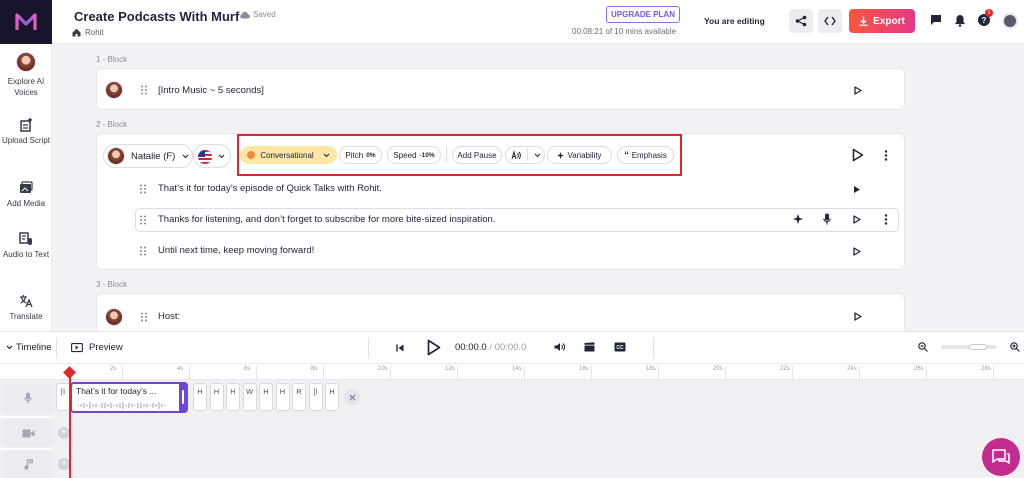 Image resolution: width=1024 pixels, height=478 pixels. Describe the element at coordinates (299, 397) in the screenshot. I see `track-segment: R` at that location.